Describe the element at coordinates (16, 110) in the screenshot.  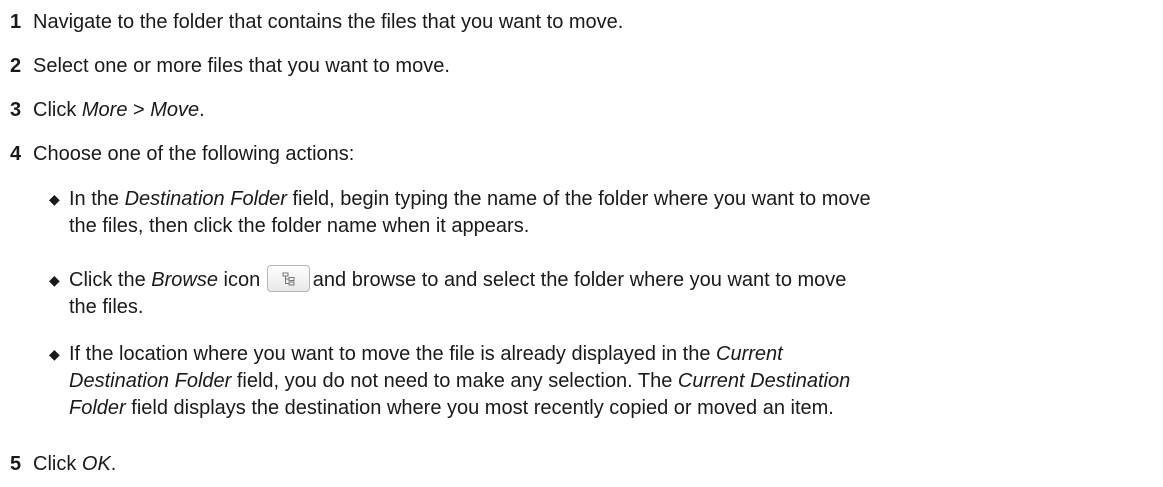
I see `step-number: 3` at that location.